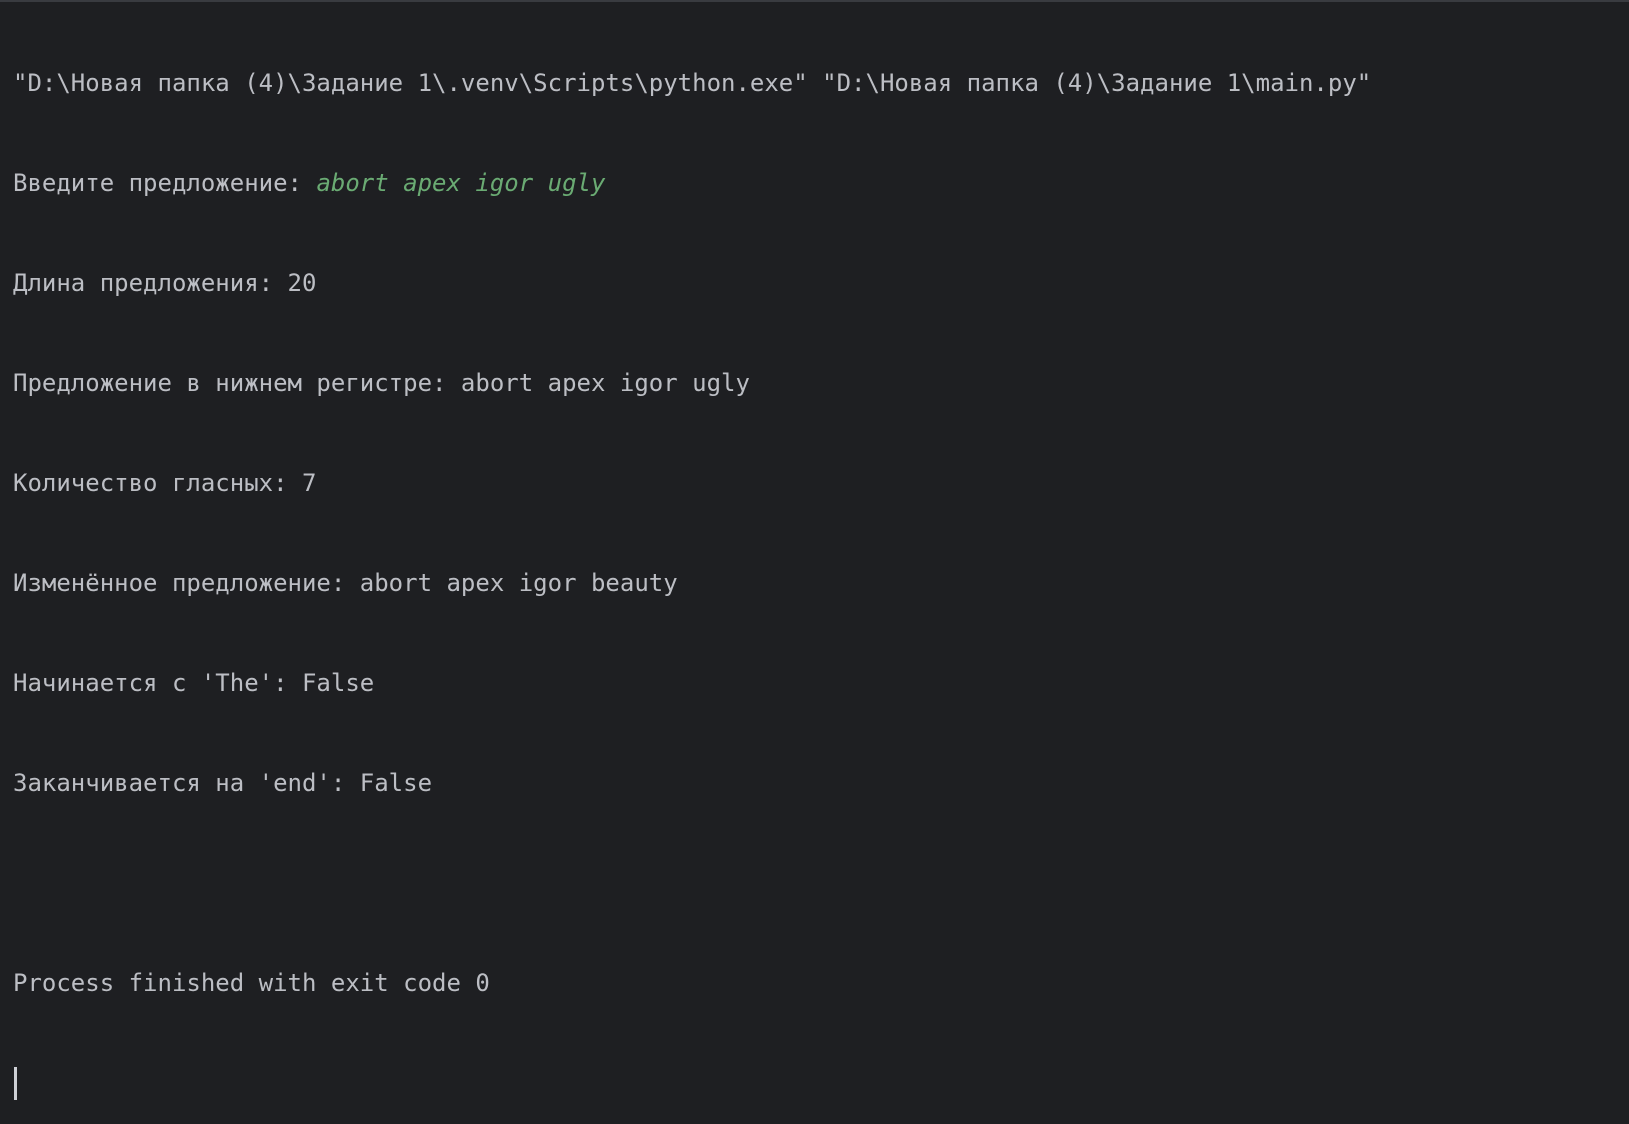 The image size is (1629, 1124). Describe the element at coordinates (194, 683) in the screenshot. I see `output-line-starts-with: Начинается с 'The': False` at that location.